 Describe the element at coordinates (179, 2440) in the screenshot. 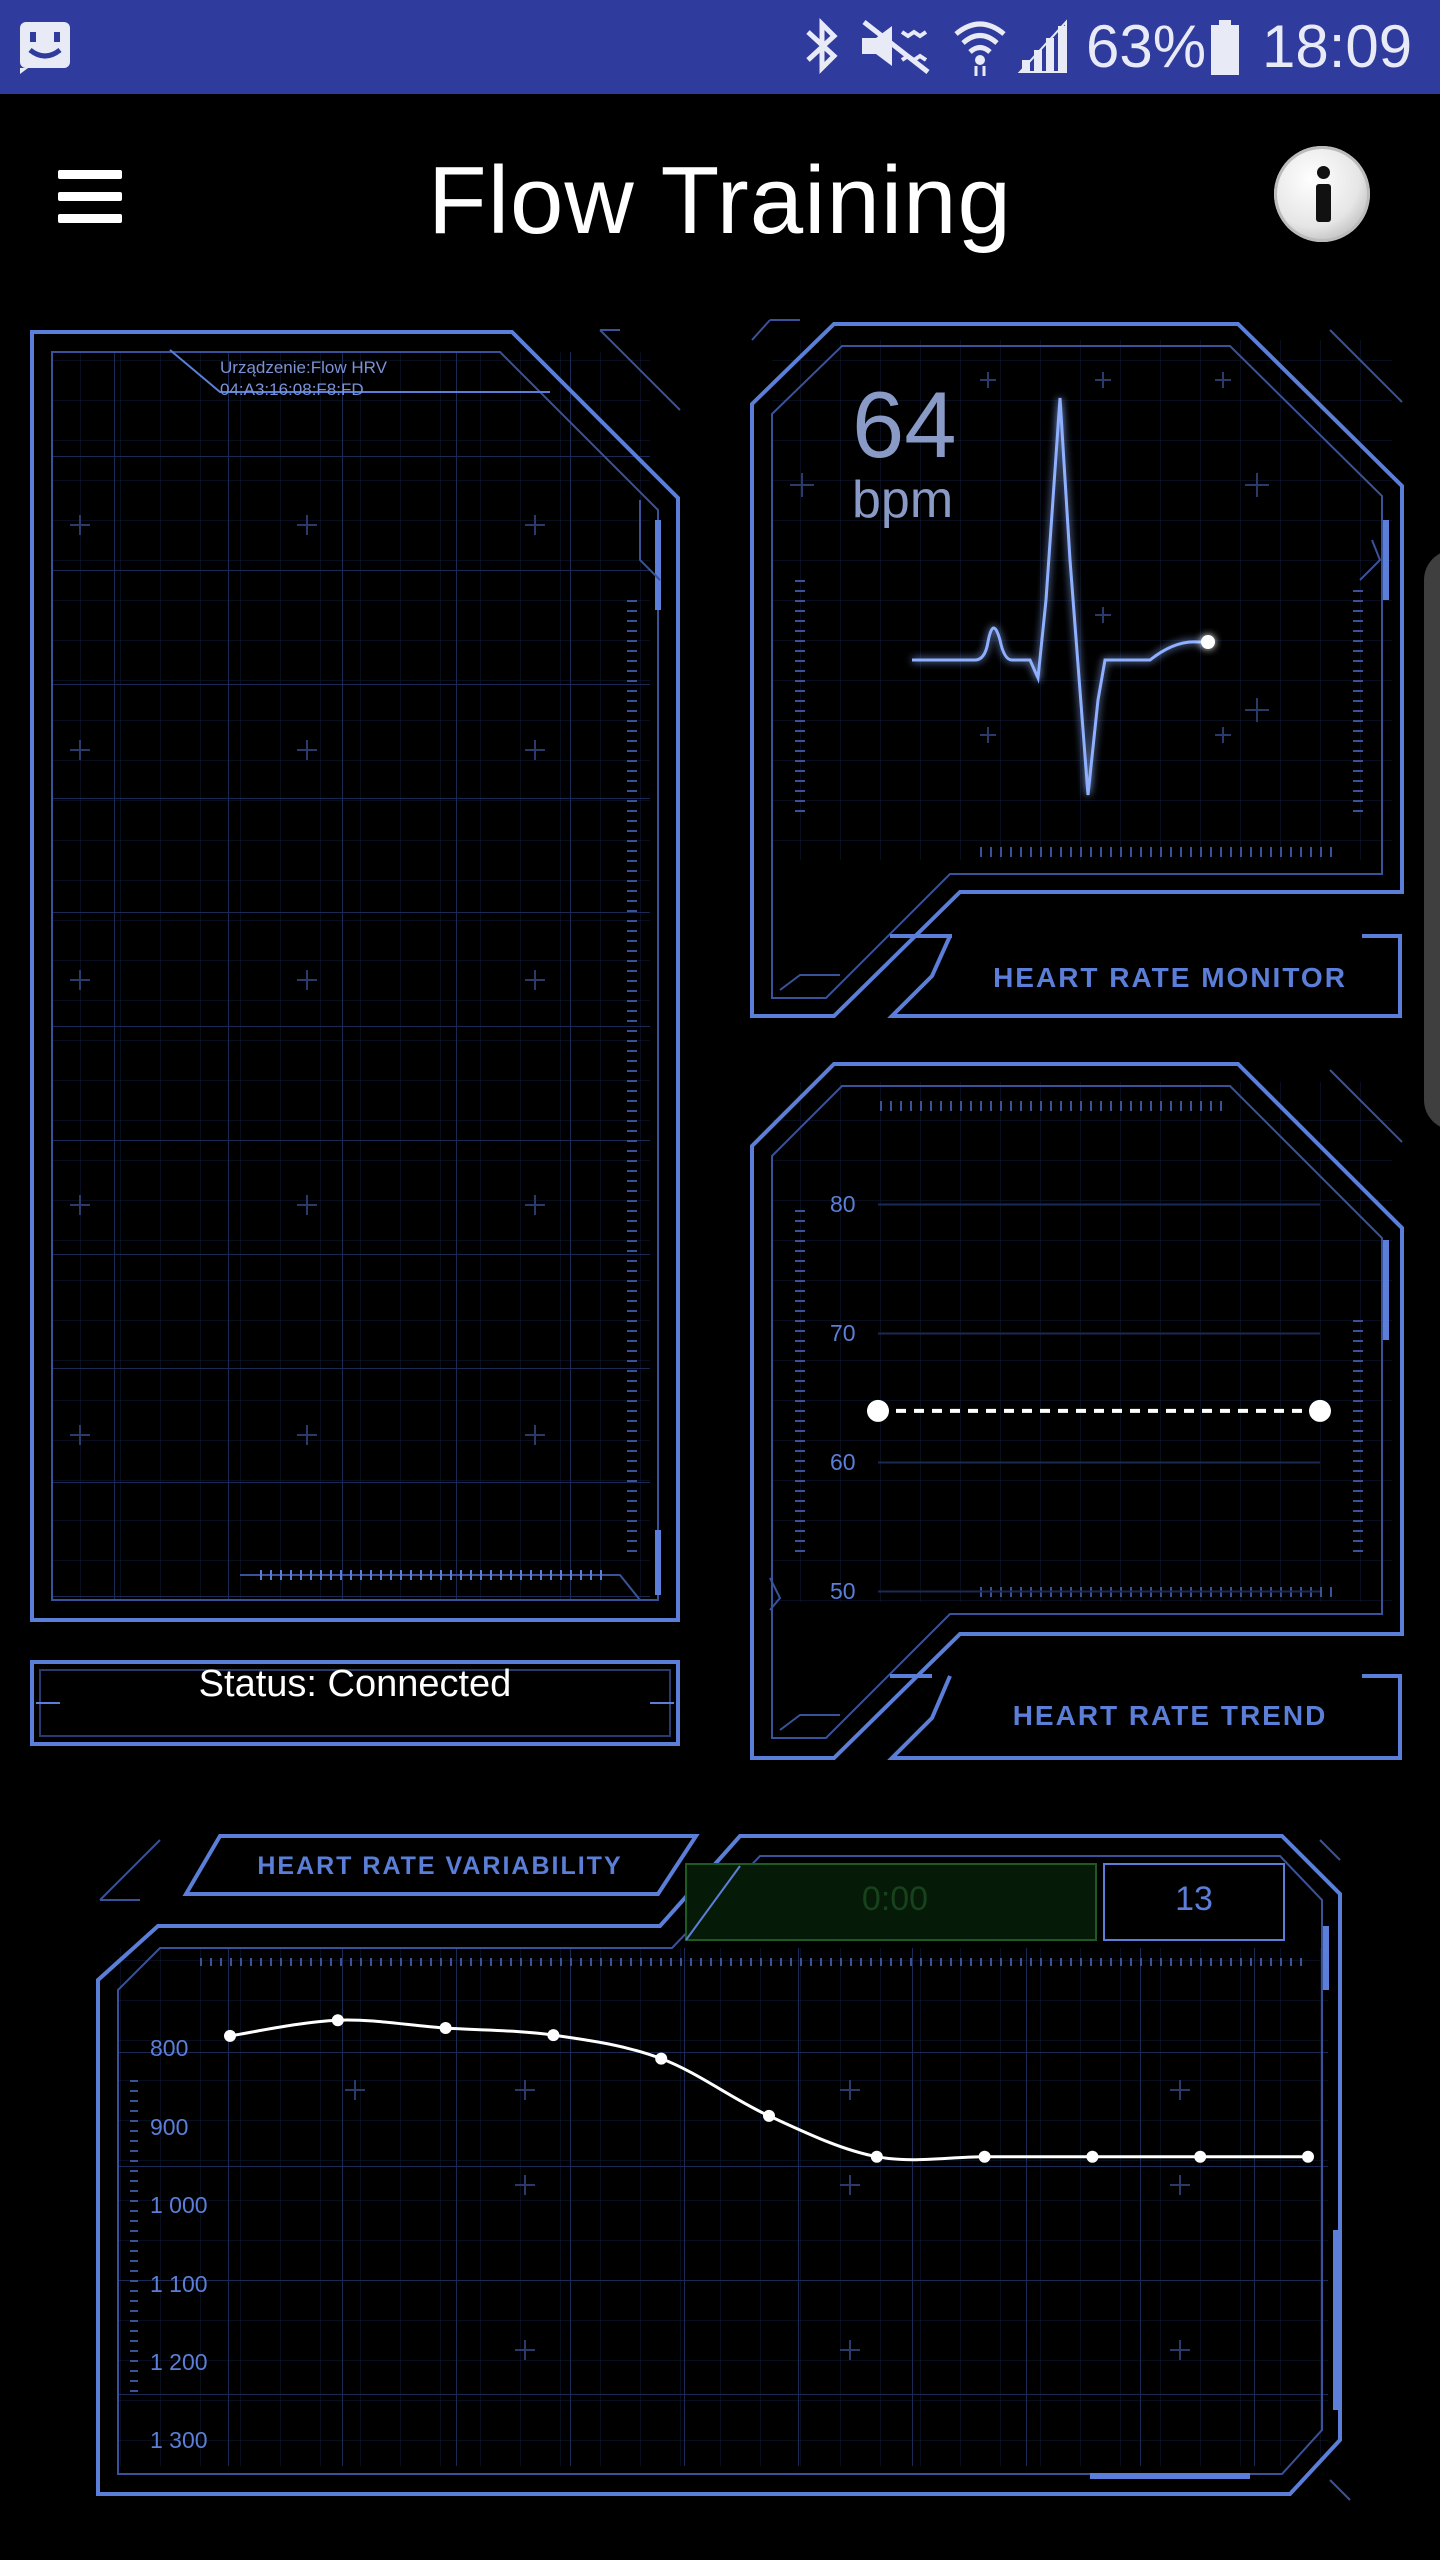

I see `hrv-y-tick: 1 300` at that location.